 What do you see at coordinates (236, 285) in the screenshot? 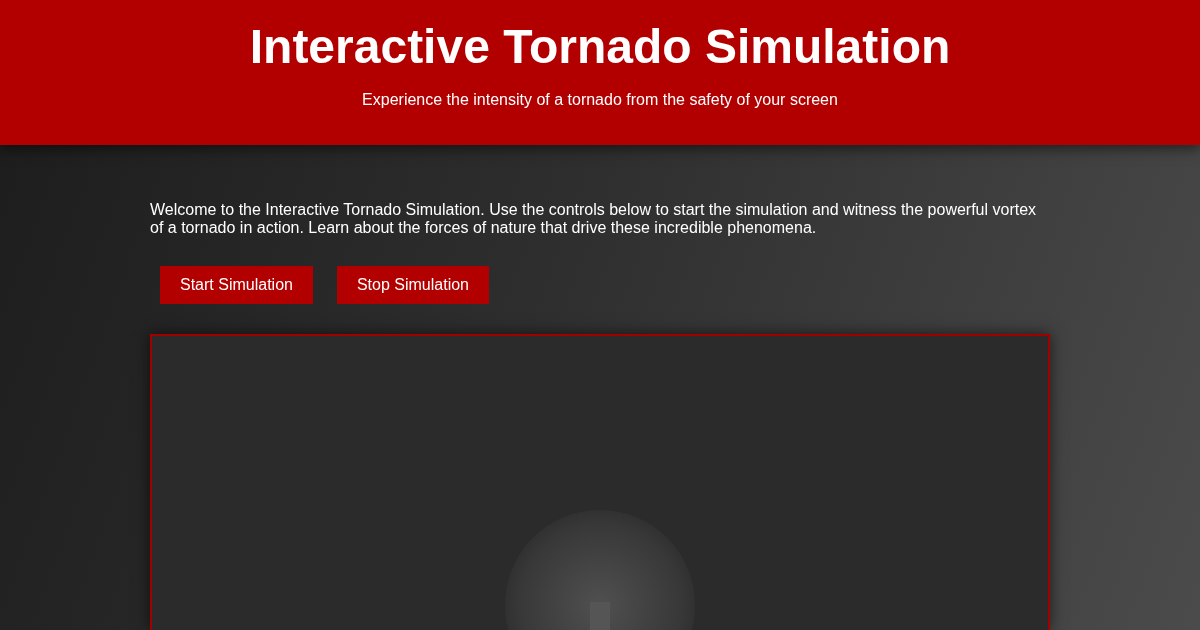
I see `start-button: Start Simulation` at bounding box center [236, 285].